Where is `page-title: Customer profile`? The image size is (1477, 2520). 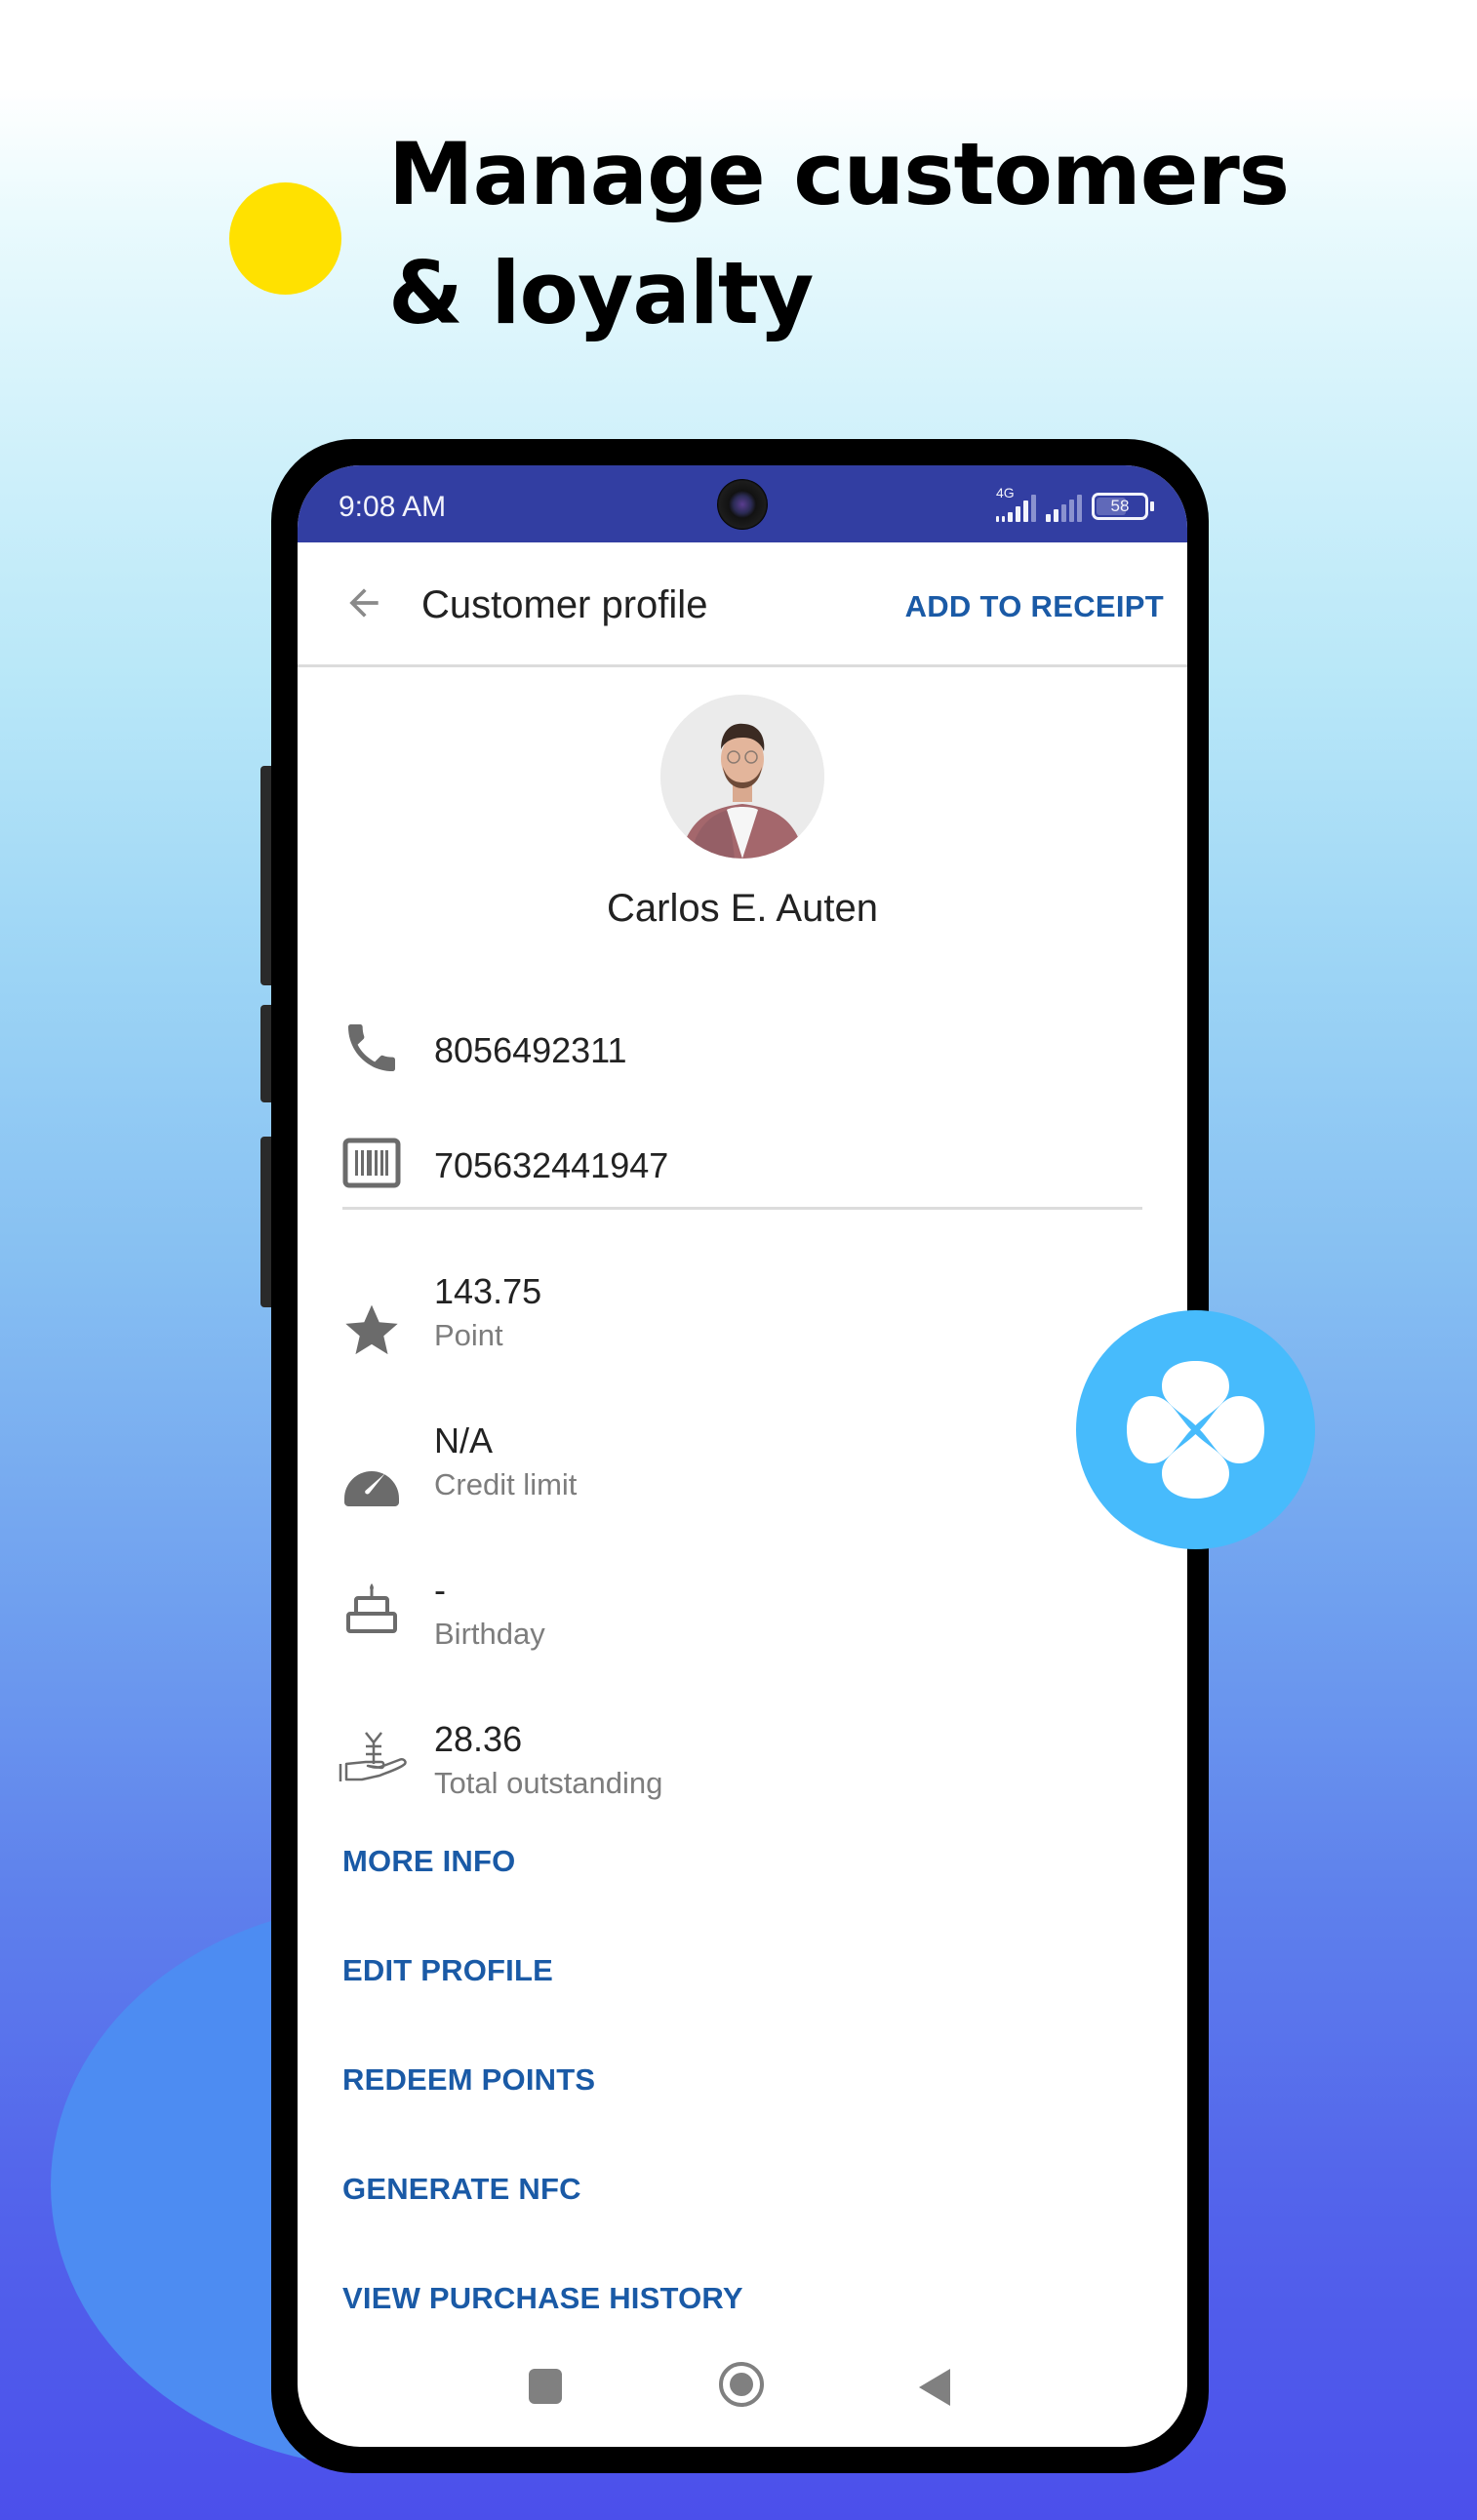 page-title: Customer profile is located at coordinates (564, 604).